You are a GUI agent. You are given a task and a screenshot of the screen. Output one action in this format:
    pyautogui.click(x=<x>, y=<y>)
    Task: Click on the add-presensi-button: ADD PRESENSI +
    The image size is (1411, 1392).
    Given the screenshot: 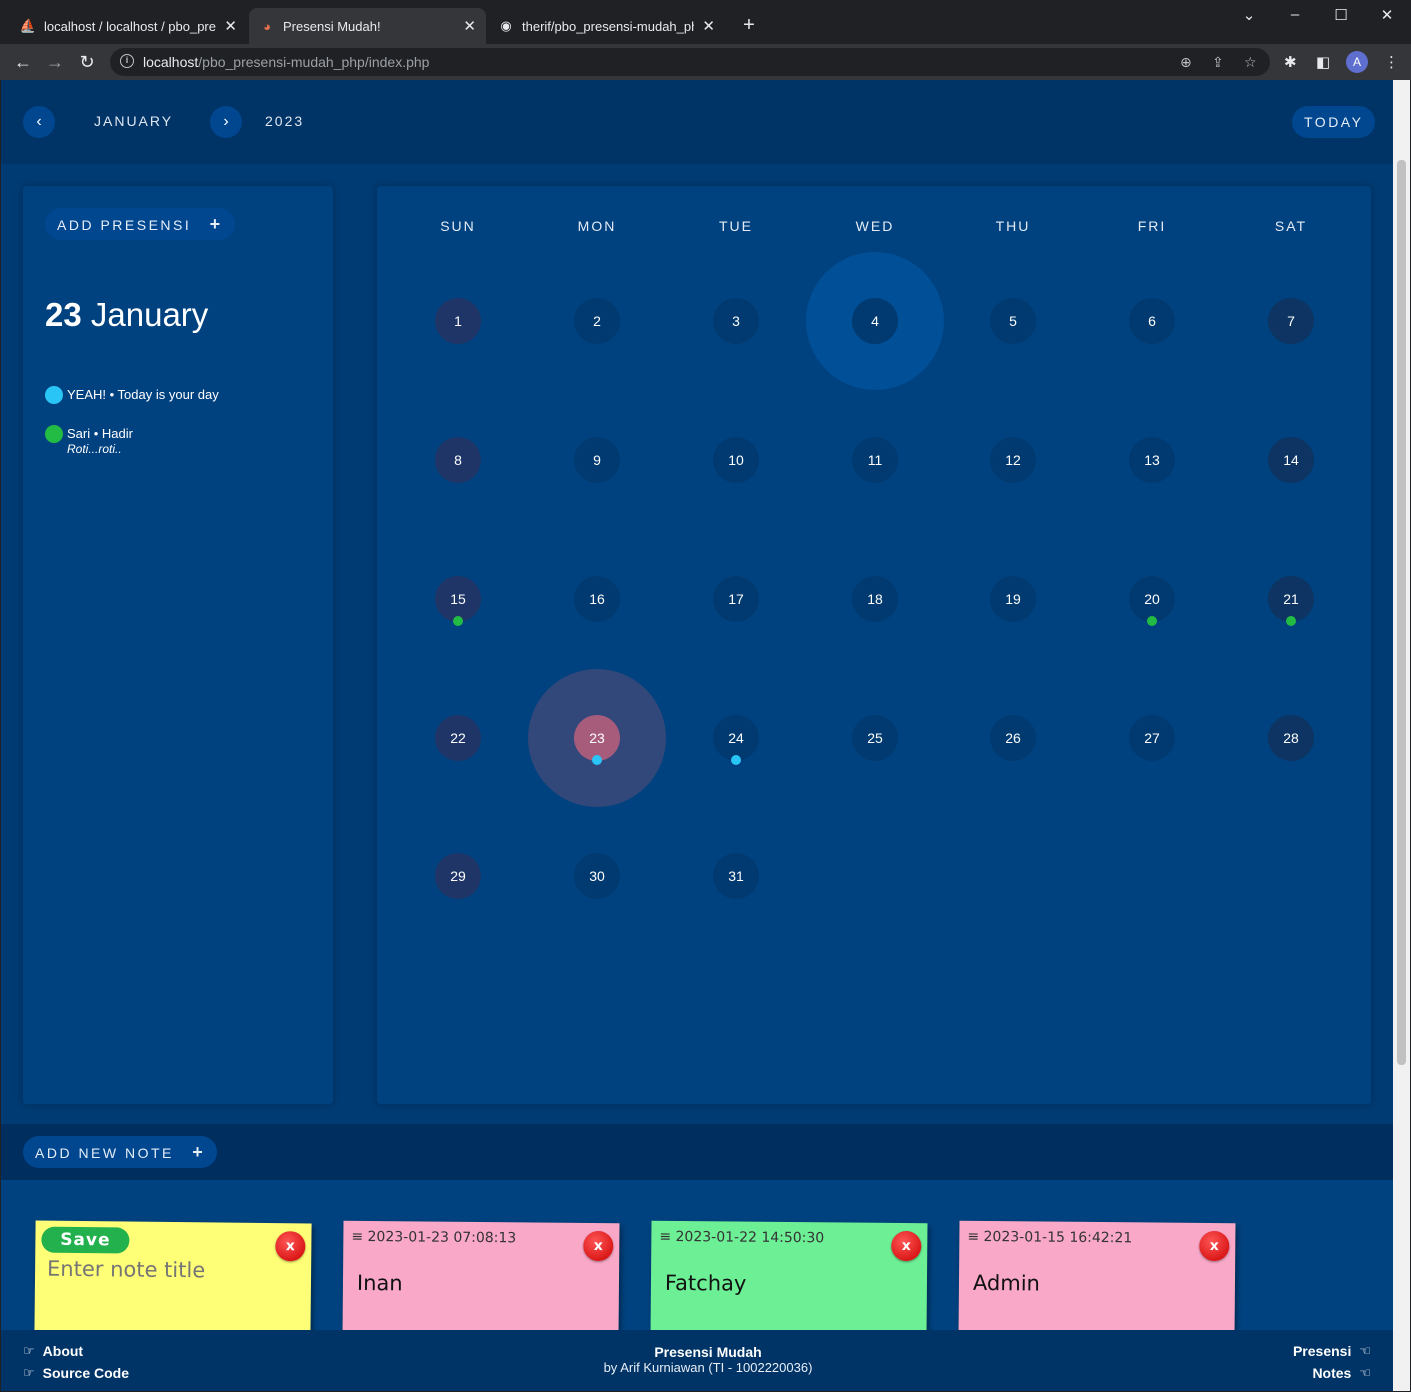 What is the action you would take?
    pyautogui.click(x=140, y=224)
    